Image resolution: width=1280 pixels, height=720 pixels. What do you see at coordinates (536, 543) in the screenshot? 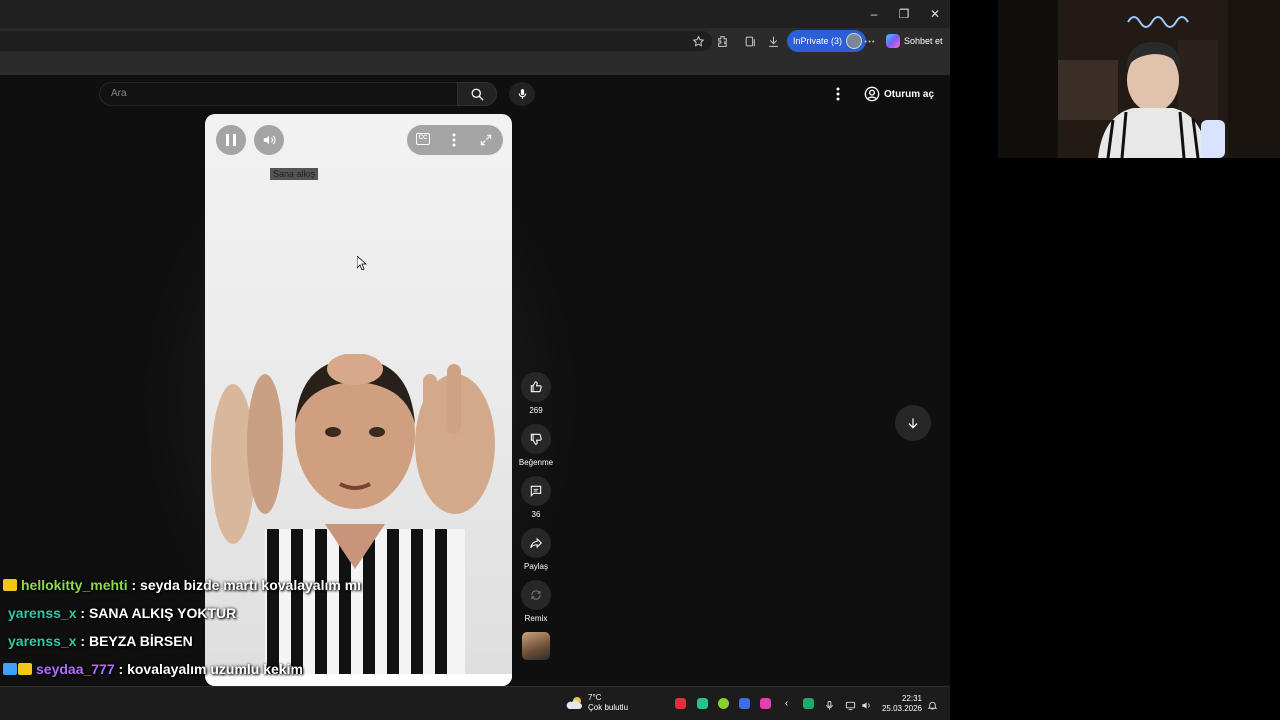
I see `share-icon` at bounding box center [536, 543].